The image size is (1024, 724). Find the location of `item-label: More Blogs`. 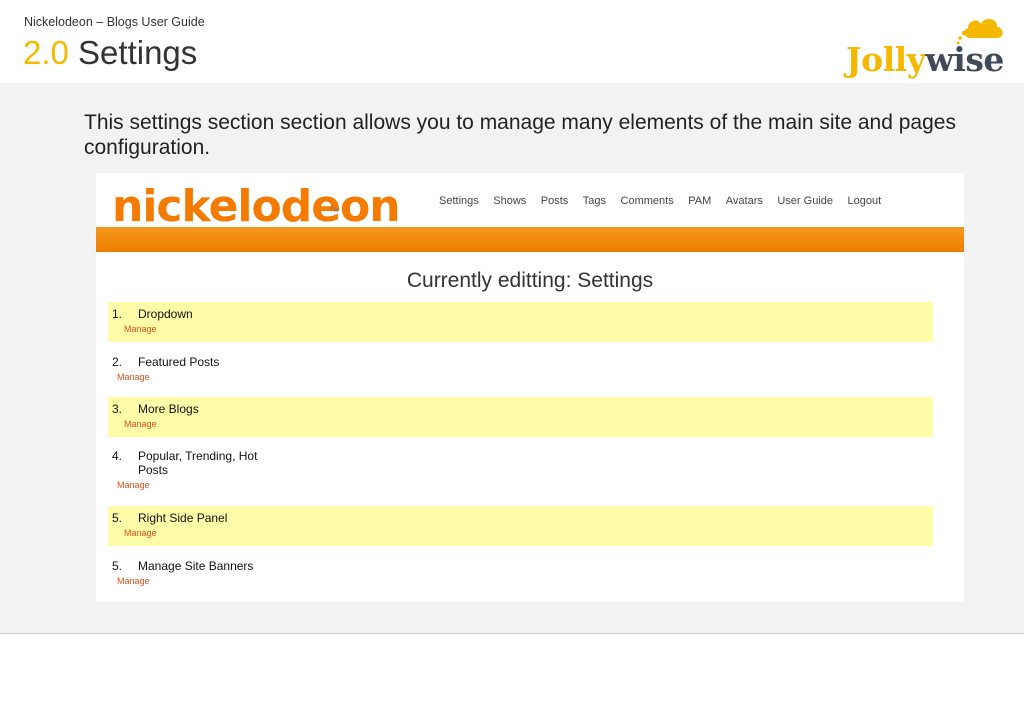

item-label: More Blogs is located at coordinates (168, 409).